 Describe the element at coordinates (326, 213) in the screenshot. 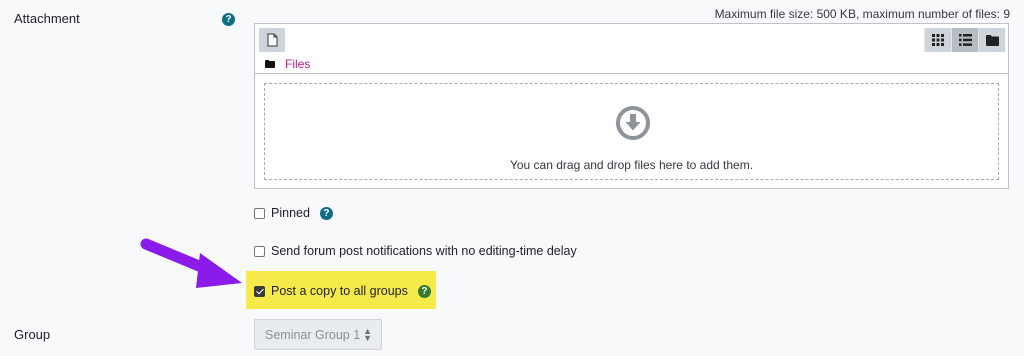

I see `pinned-help-icon: ?` at that location.